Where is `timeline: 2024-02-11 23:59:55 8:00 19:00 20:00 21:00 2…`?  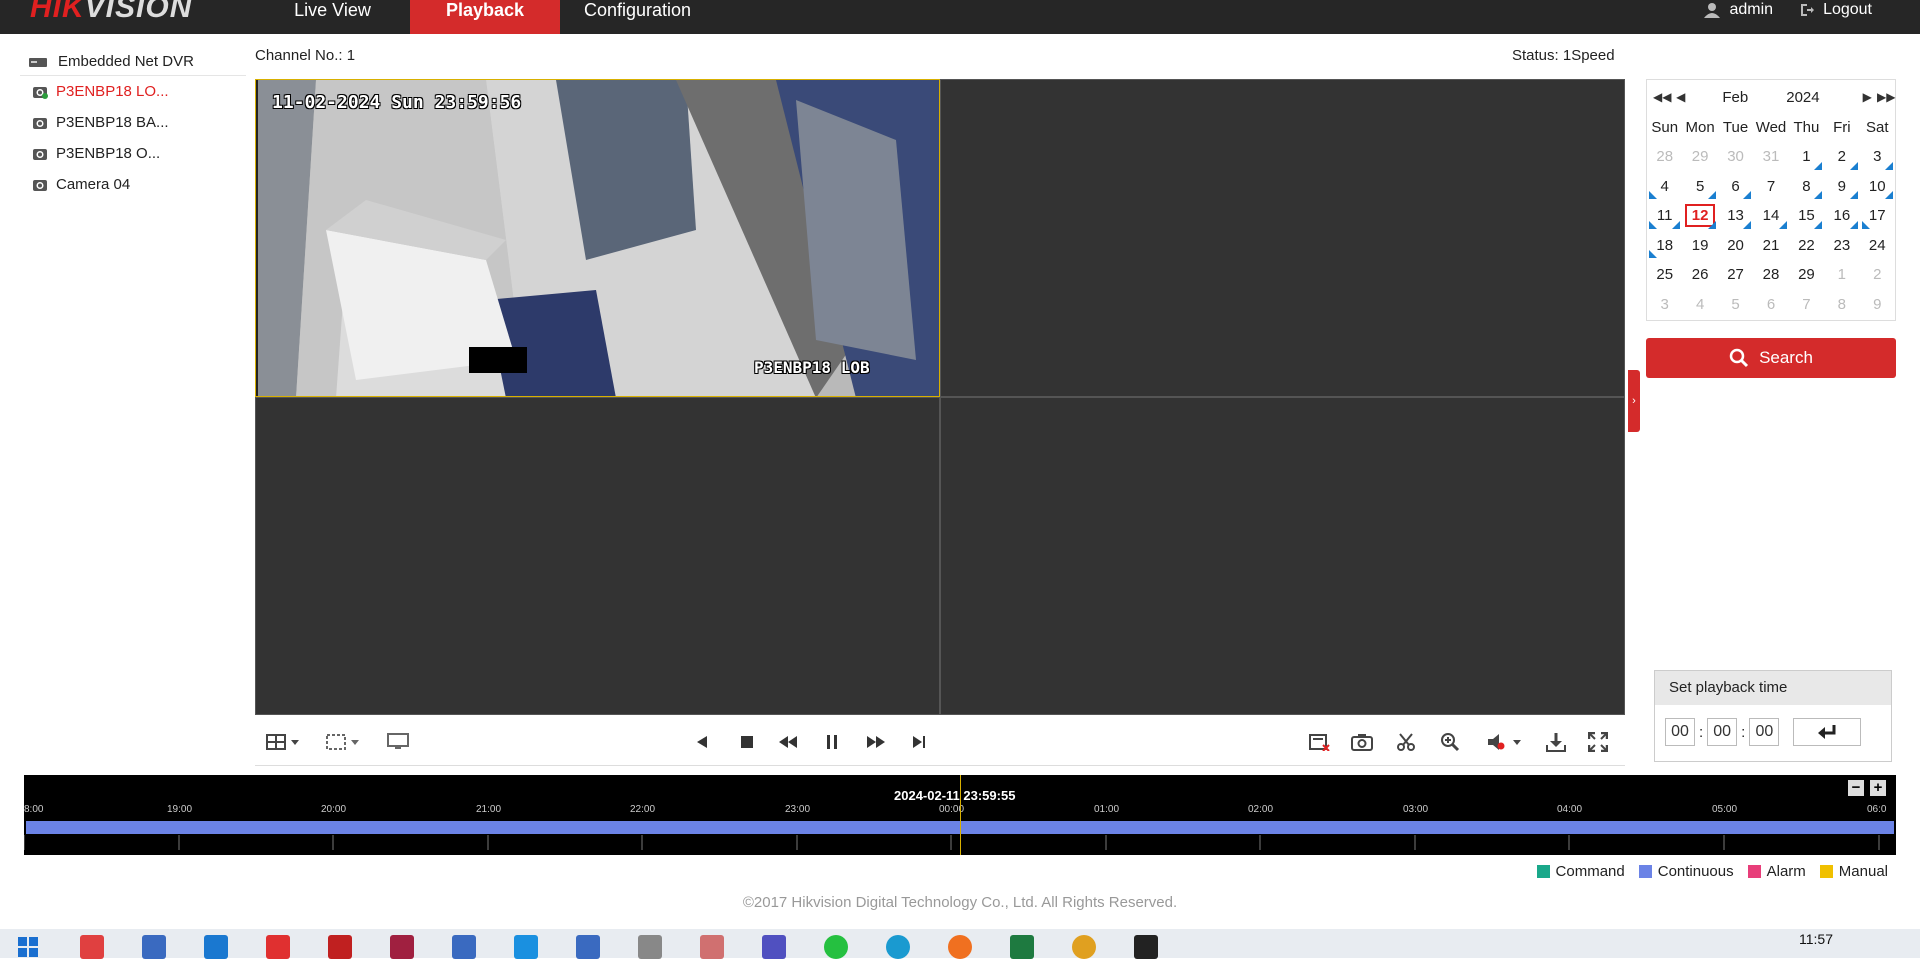
timeline: 2024-02-11 23:59:55 8:00 19:00 20:00 21:00 2… is located at coordinates (960, 815).